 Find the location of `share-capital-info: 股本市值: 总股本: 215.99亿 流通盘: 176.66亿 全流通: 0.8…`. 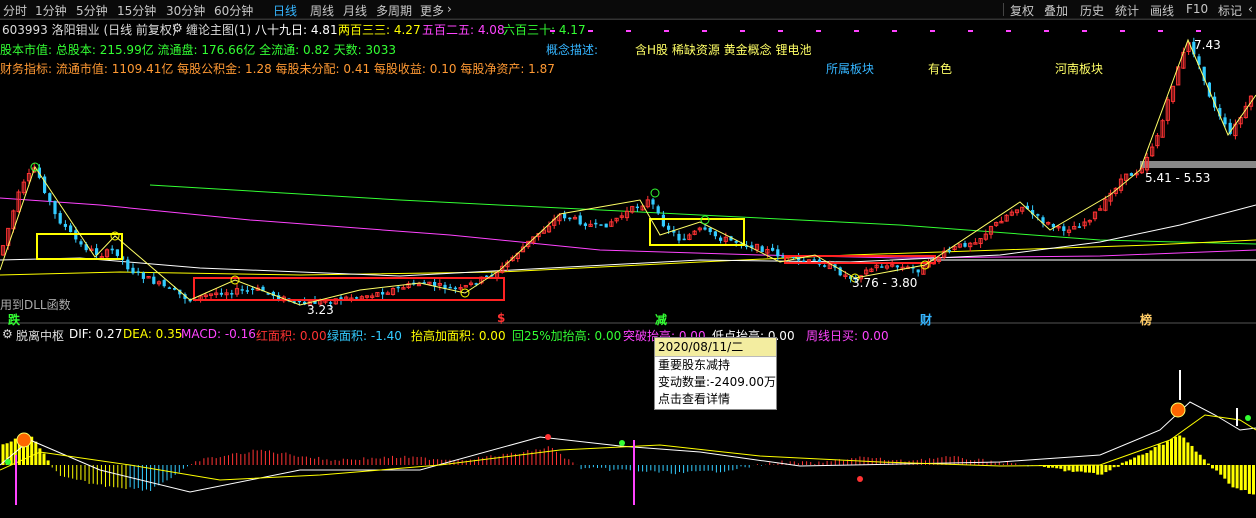

share-capital-info: 股本市值: 总股本: 215.99亿 流通盘: 176.66亿 全流通: 0.8… is located at coordinates (198, 50).